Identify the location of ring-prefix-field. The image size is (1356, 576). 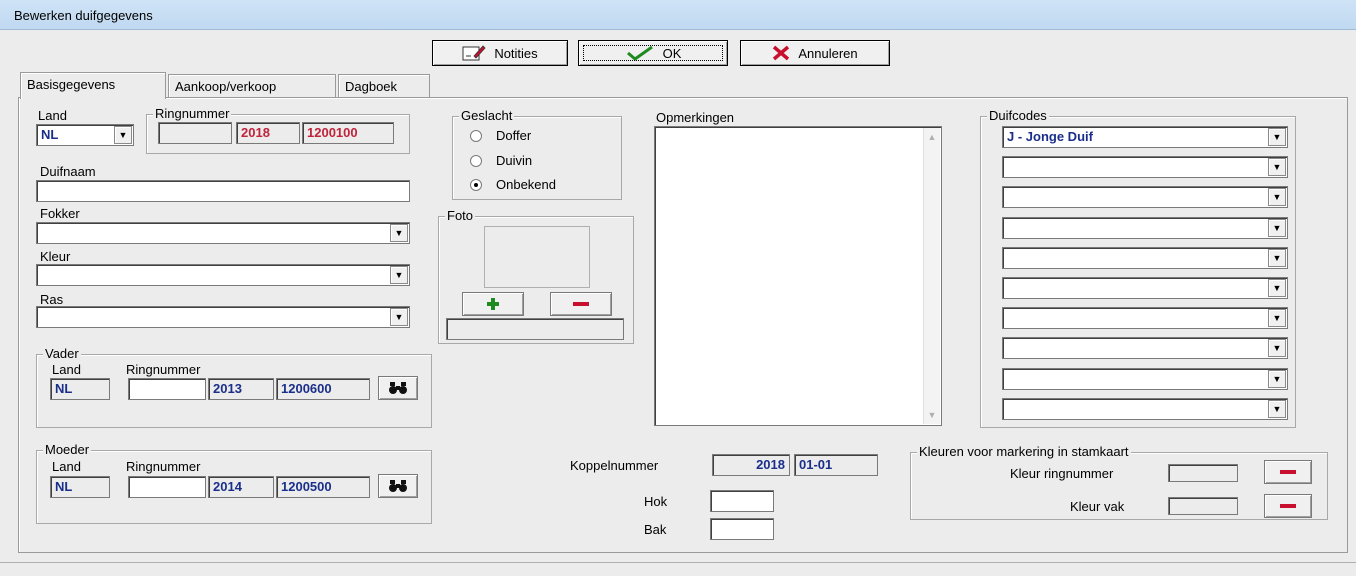
(195, 133).